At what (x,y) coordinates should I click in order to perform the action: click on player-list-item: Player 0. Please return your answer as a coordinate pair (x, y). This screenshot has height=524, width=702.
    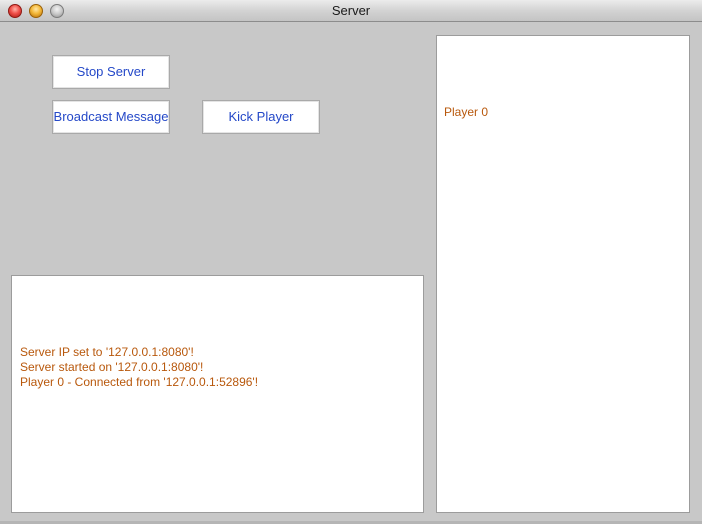
    Looking at the image, I should click on (466, 112).